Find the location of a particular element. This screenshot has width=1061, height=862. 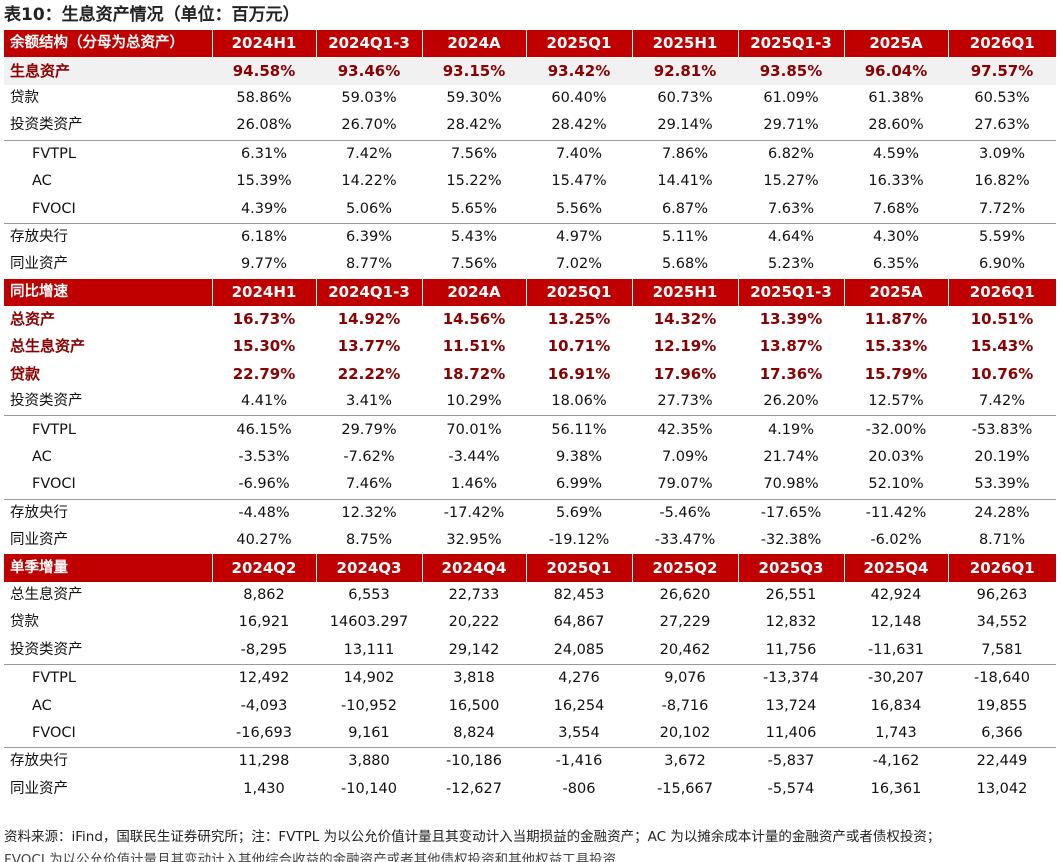

table-cell: 5.23% is located at coordinates (791, 264).